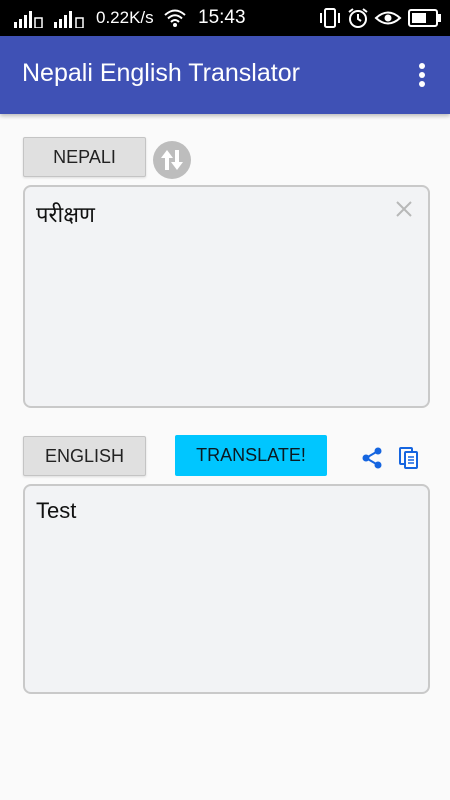 This screenshot has height=800, width=450. Describe the element at coordinates (84, 456) in the screenshot. I see `target-language-button: ENGLISH` at that location.